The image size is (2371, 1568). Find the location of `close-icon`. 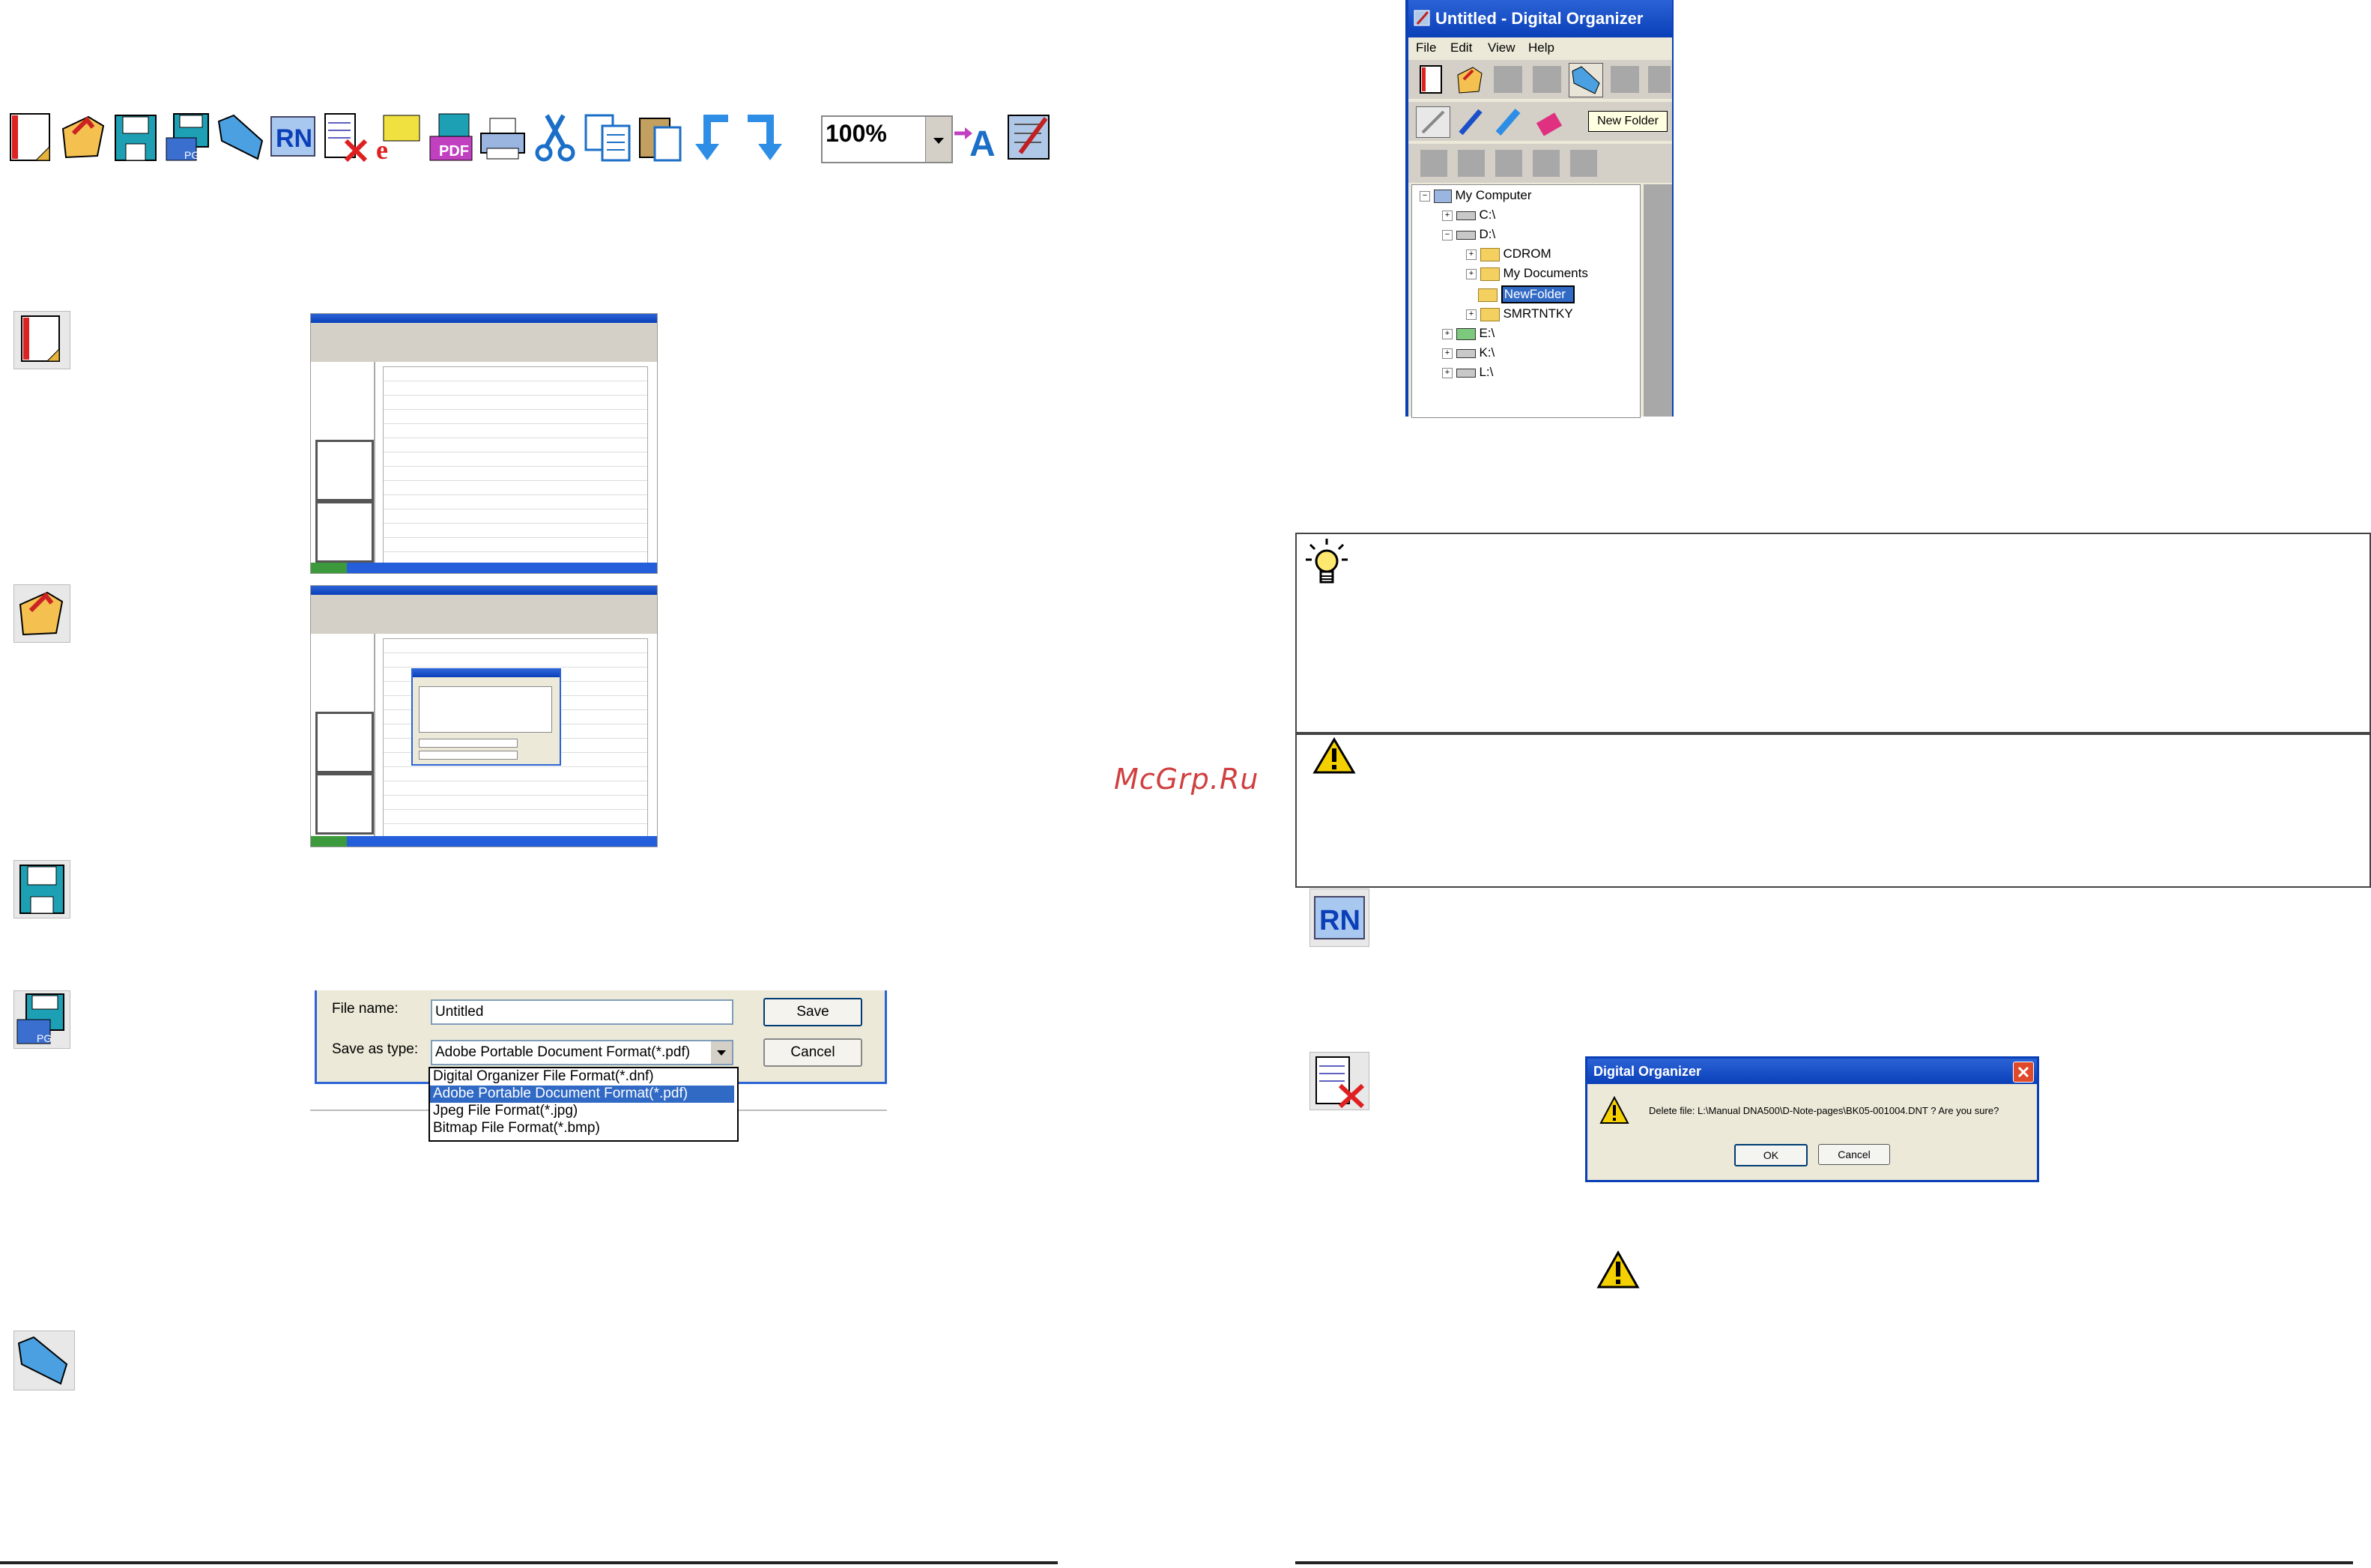

close-icon is located at coordinates (2023, 1072).